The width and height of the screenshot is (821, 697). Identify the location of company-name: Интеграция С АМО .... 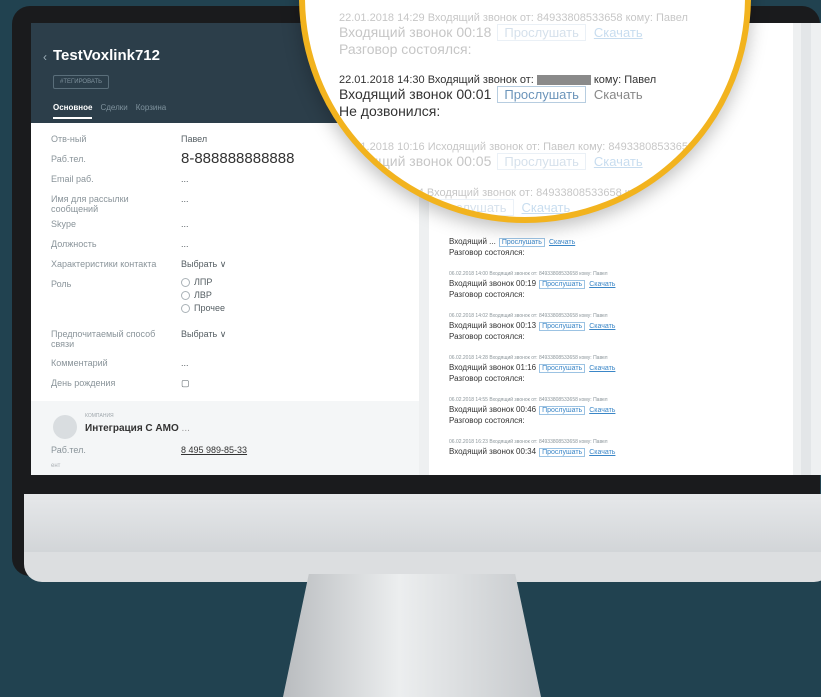
(137, 428).